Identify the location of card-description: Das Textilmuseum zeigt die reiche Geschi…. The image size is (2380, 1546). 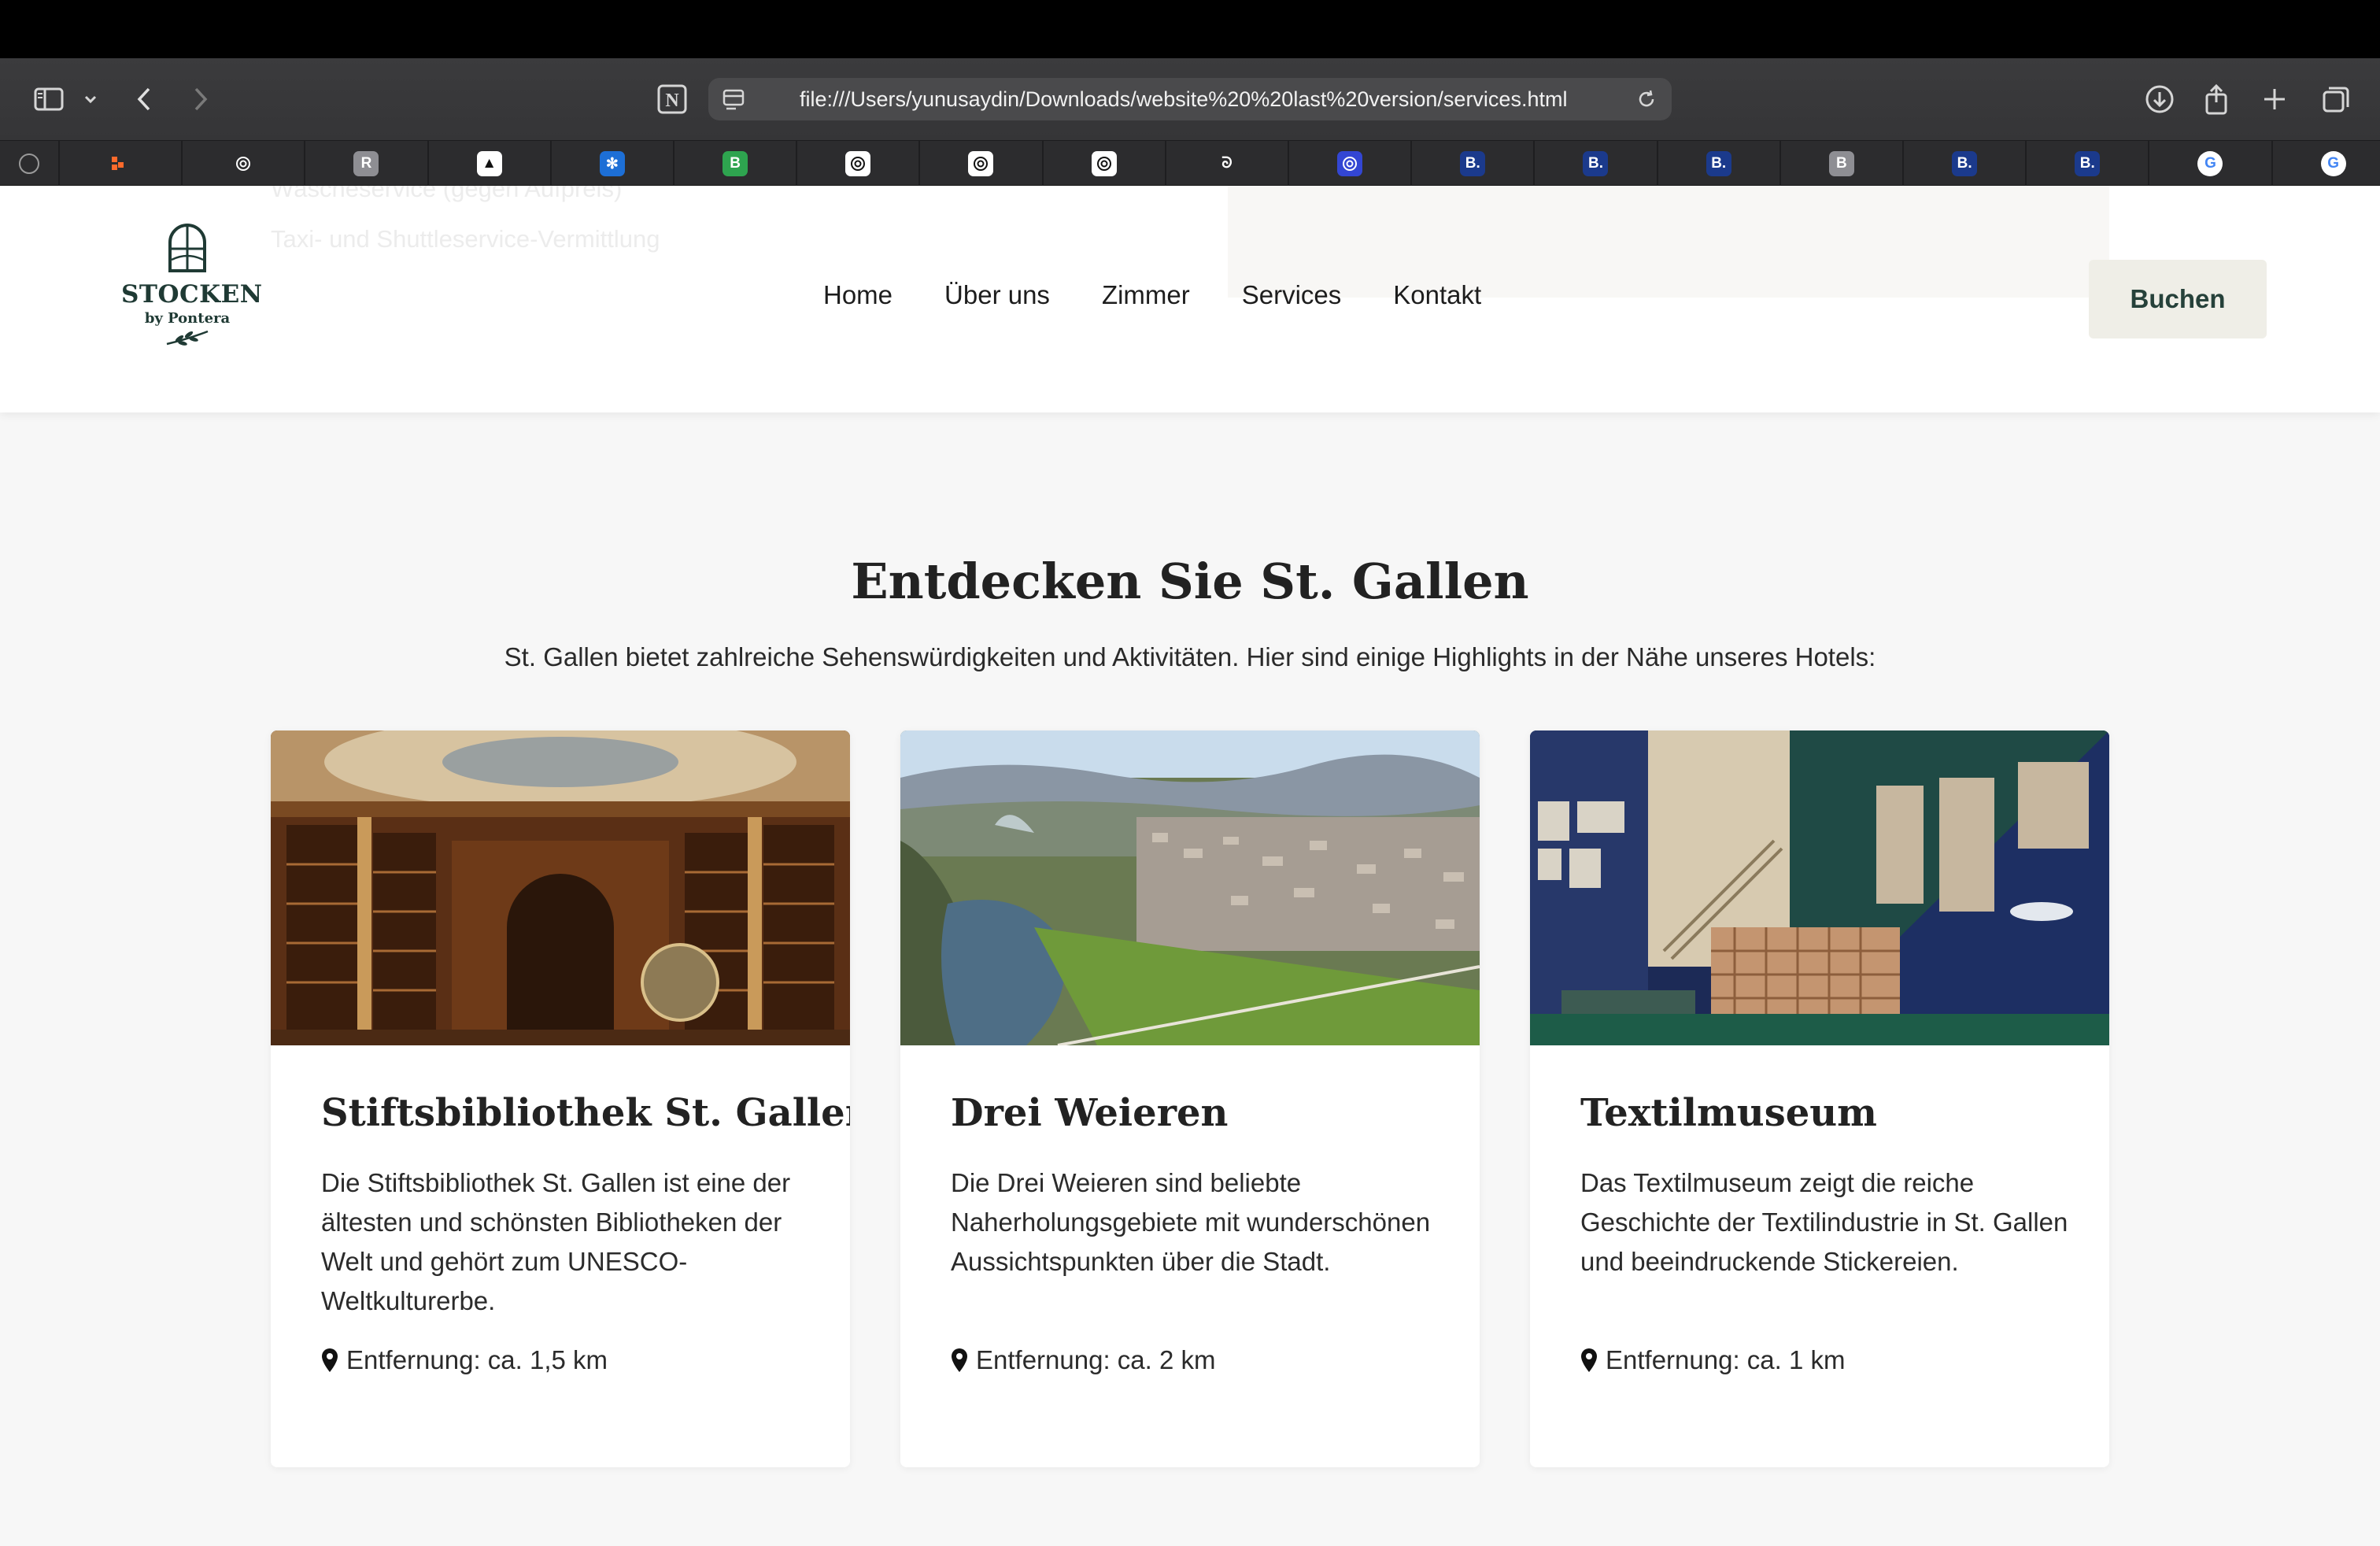
(1824, 1222).